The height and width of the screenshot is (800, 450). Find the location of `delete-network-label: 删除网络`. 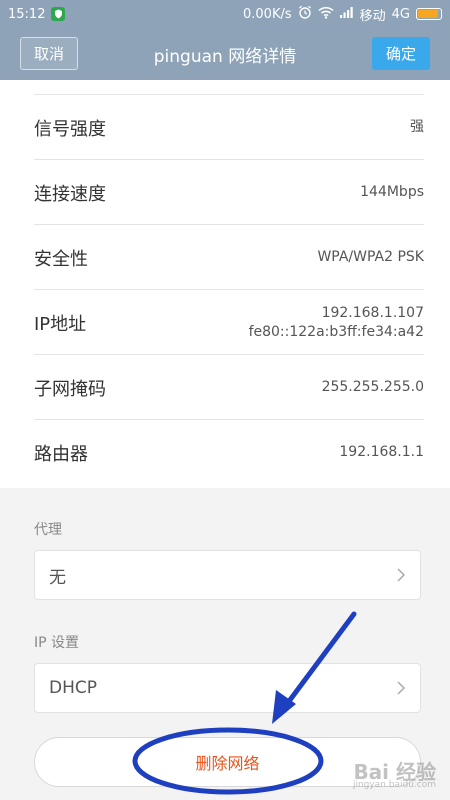

delete-network-label: 删除网络 is located at coordinates (227, 763).